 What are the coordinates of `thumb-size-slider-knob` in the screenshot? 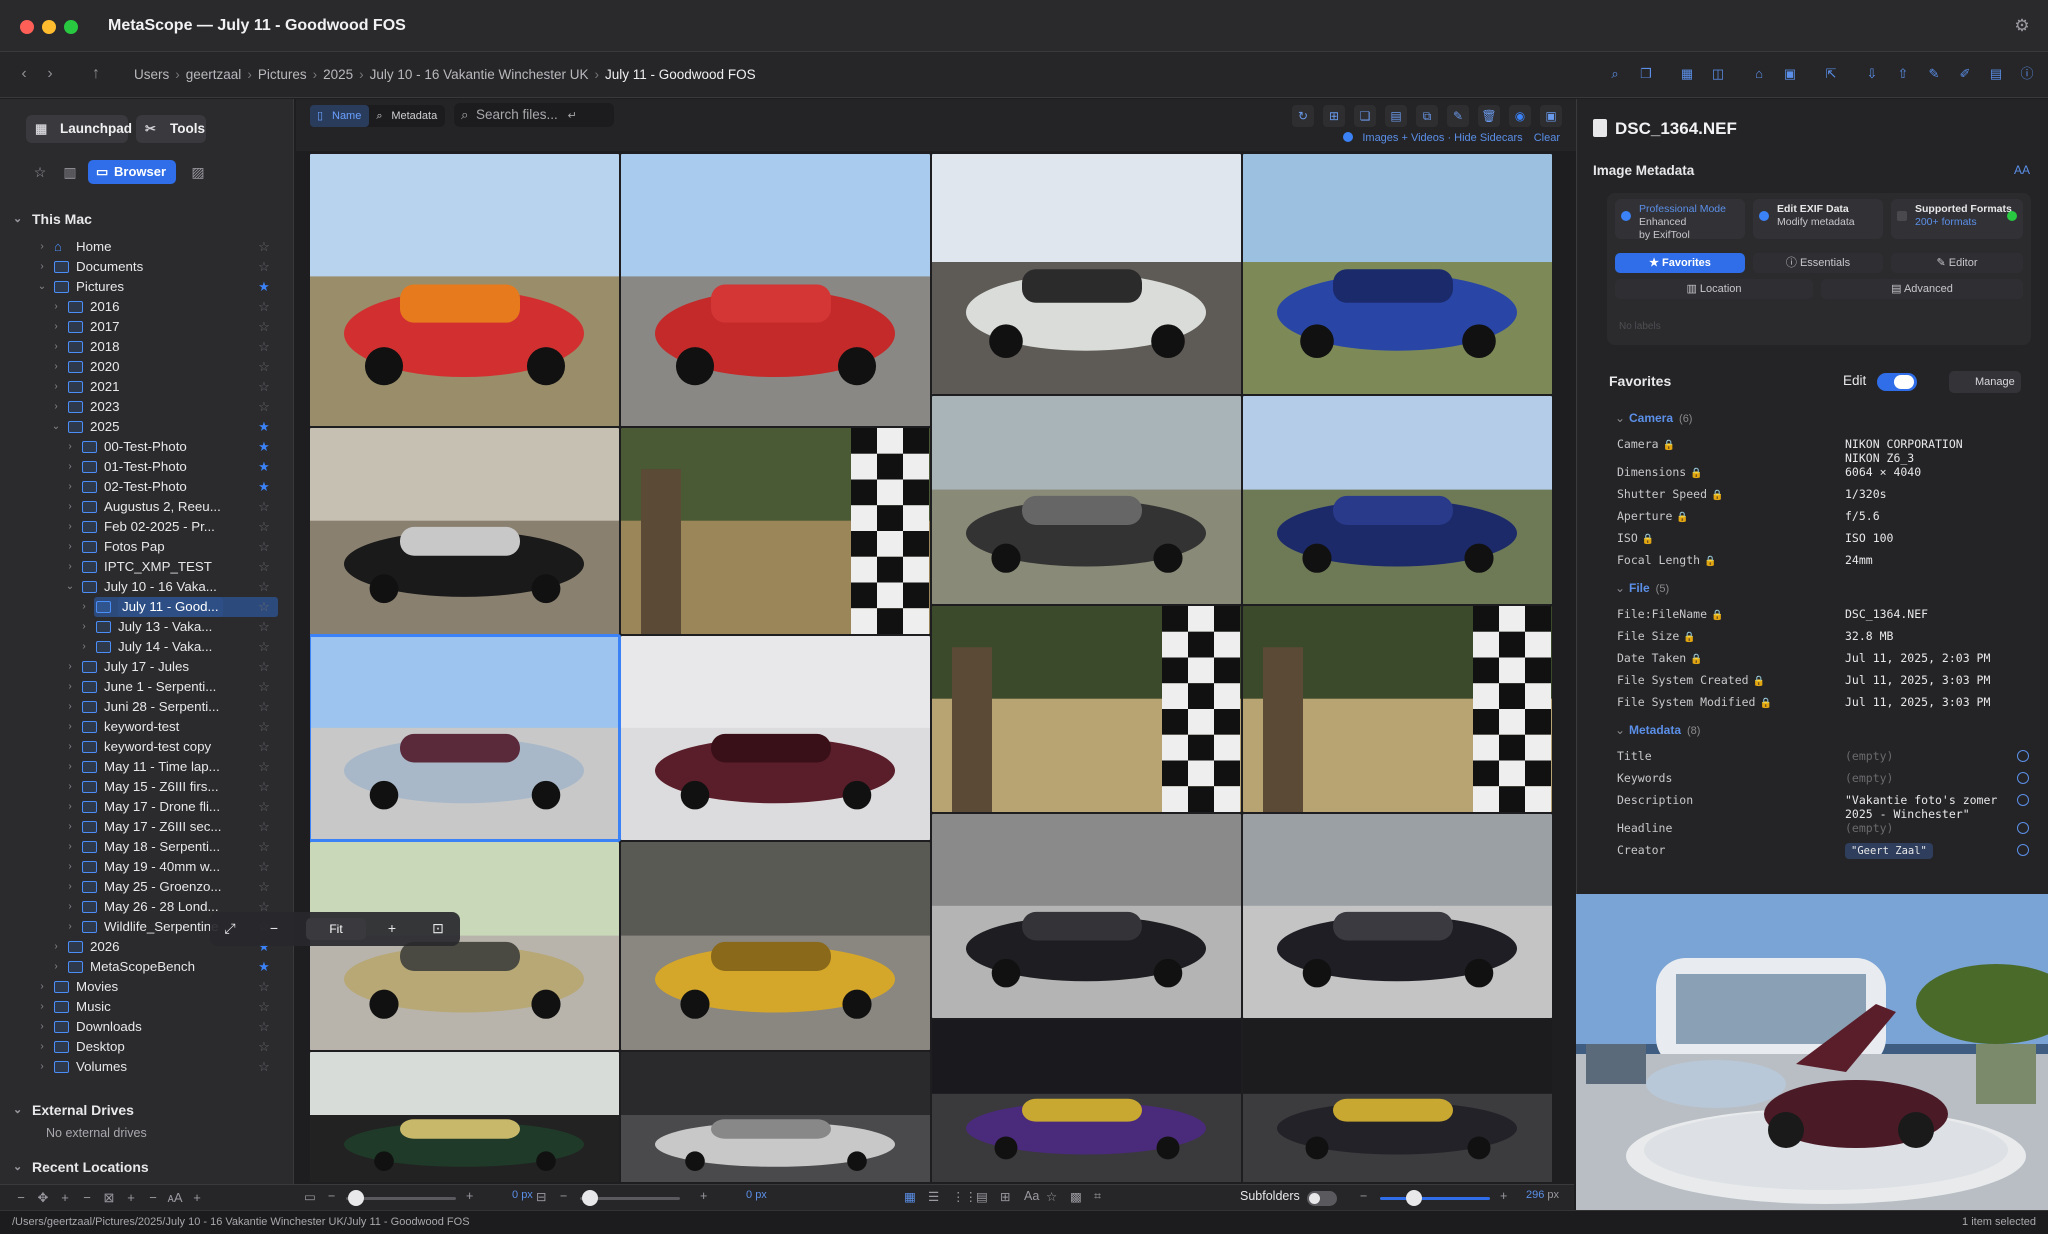 It's located at (1414, 1198).